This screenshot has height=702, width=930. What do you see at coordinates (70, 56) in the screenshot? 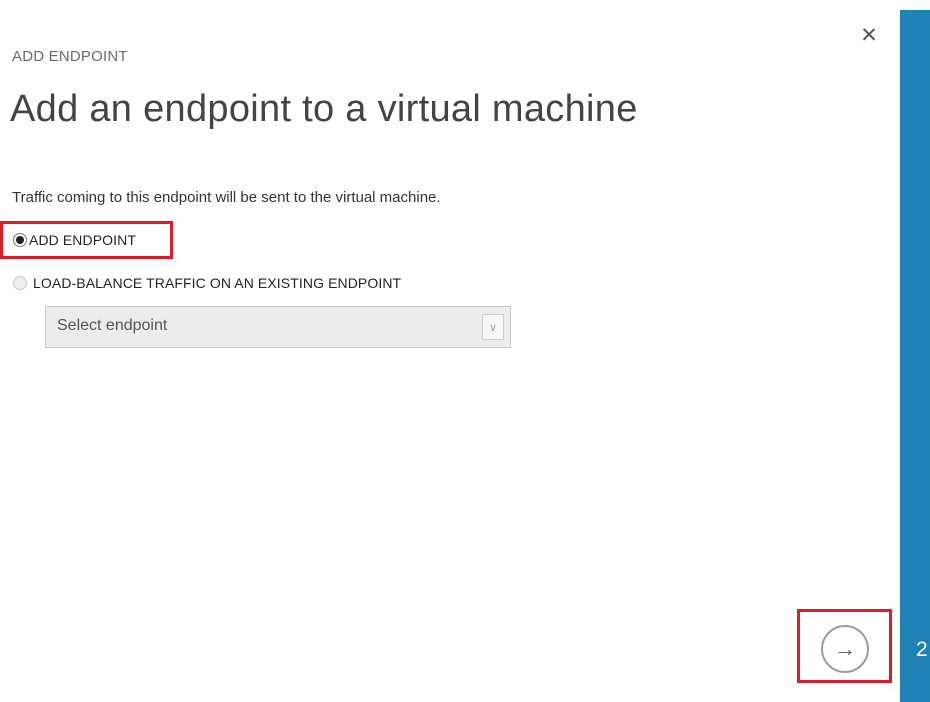
I see `dialog-subtitle: ADD ENDPOINT` at bounding box center [70, 56].